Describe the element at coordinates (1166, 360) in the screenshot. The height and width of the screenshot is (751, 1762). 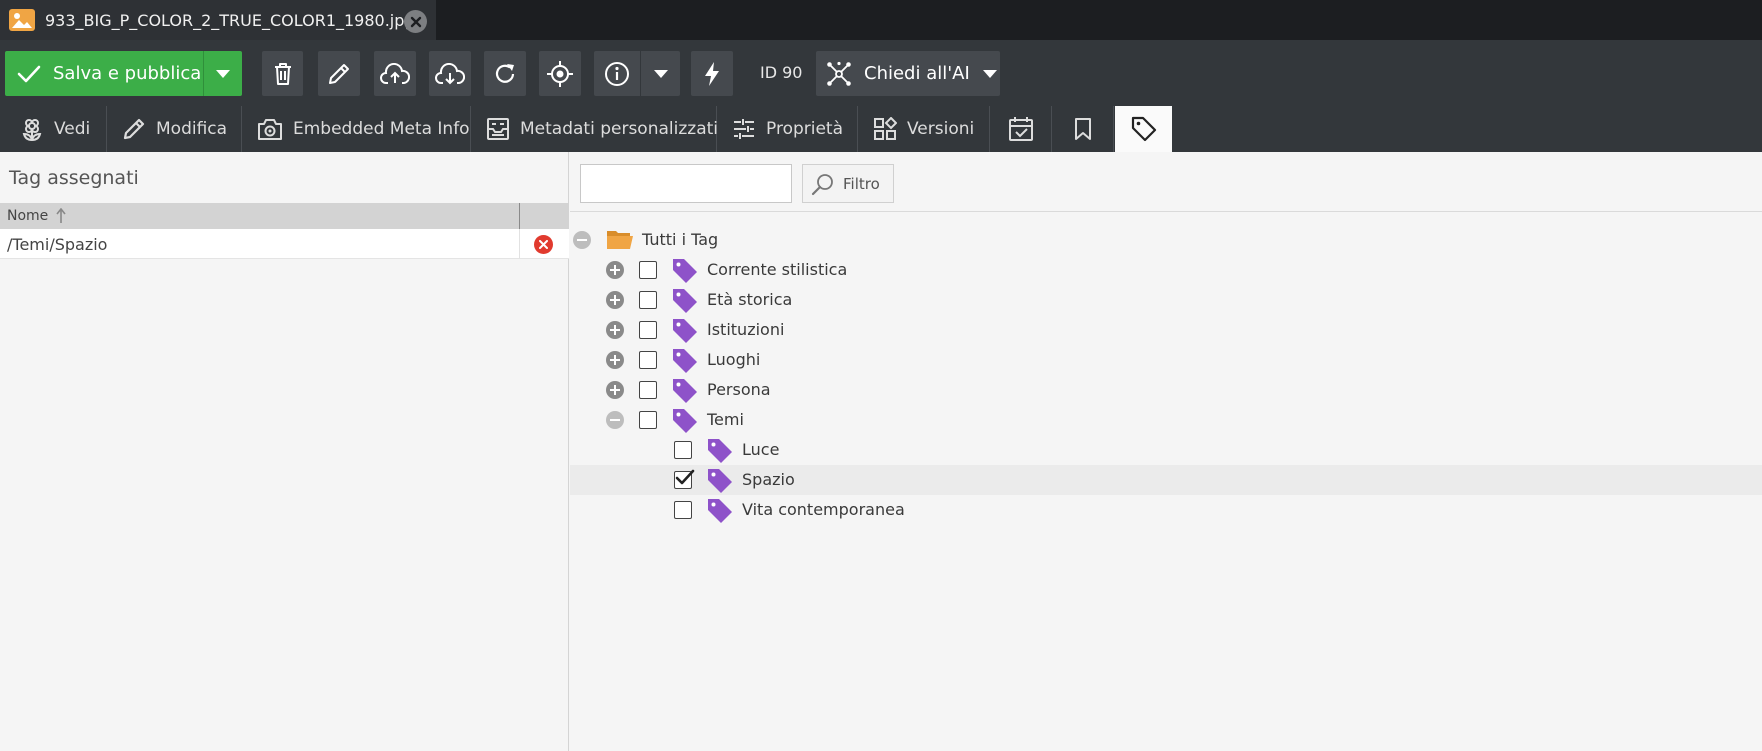
I see `tree-item: Luoghi` at that location.